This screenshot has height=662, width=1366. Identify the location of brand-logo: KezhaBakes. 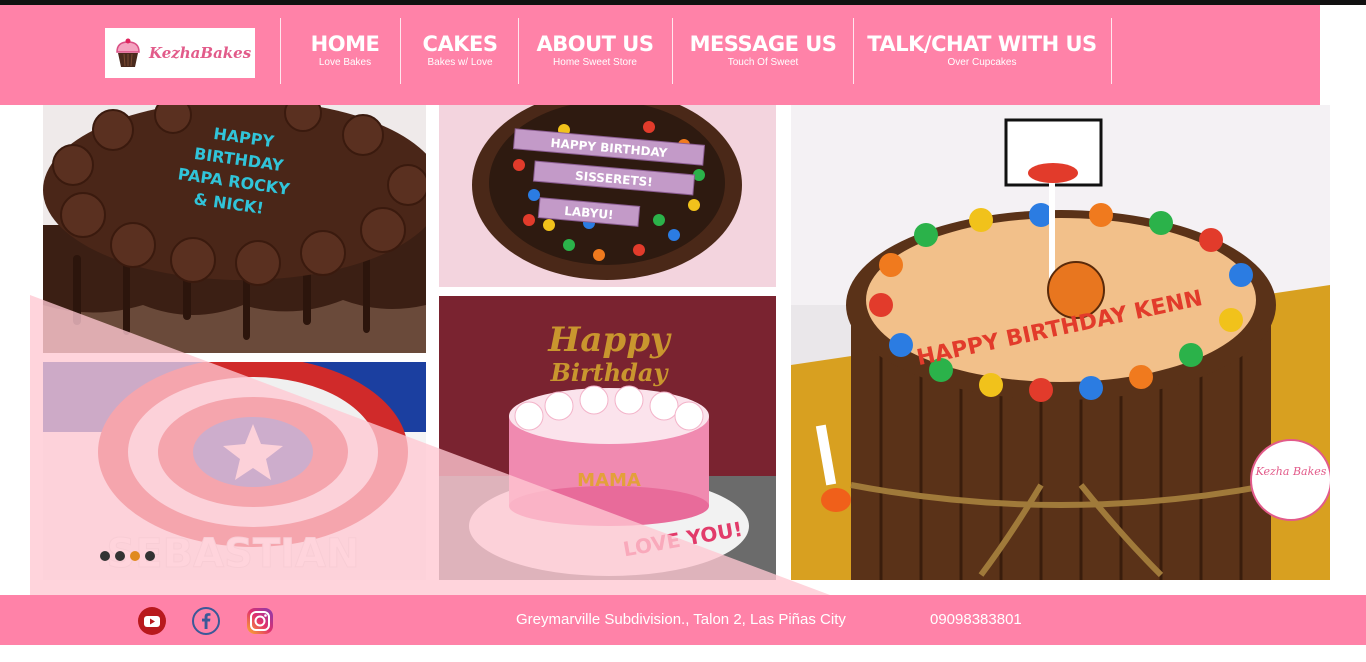
(180, 53).